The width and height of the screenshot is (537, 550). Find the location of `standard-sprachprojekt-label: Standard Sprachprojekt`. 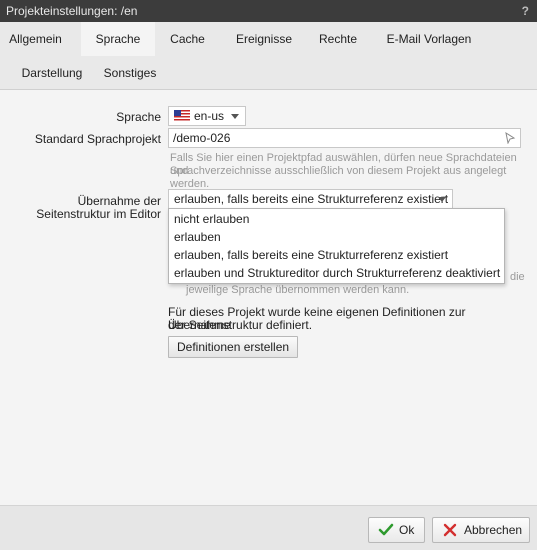

standard-sprachprojekt-label: Standard Sprachprojekt is located at coordinates (97, 139).